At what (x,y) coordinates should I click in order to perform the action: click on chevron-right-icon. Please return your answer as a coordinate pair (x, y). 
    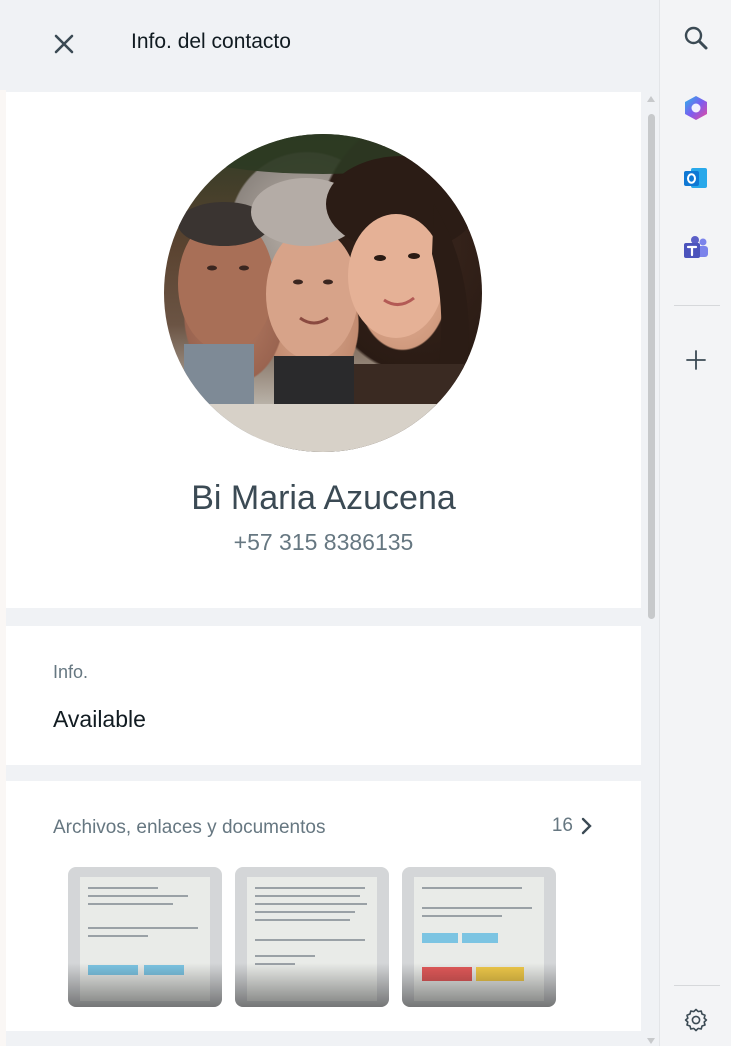
    Looking at the image, I should click on (586, 826).